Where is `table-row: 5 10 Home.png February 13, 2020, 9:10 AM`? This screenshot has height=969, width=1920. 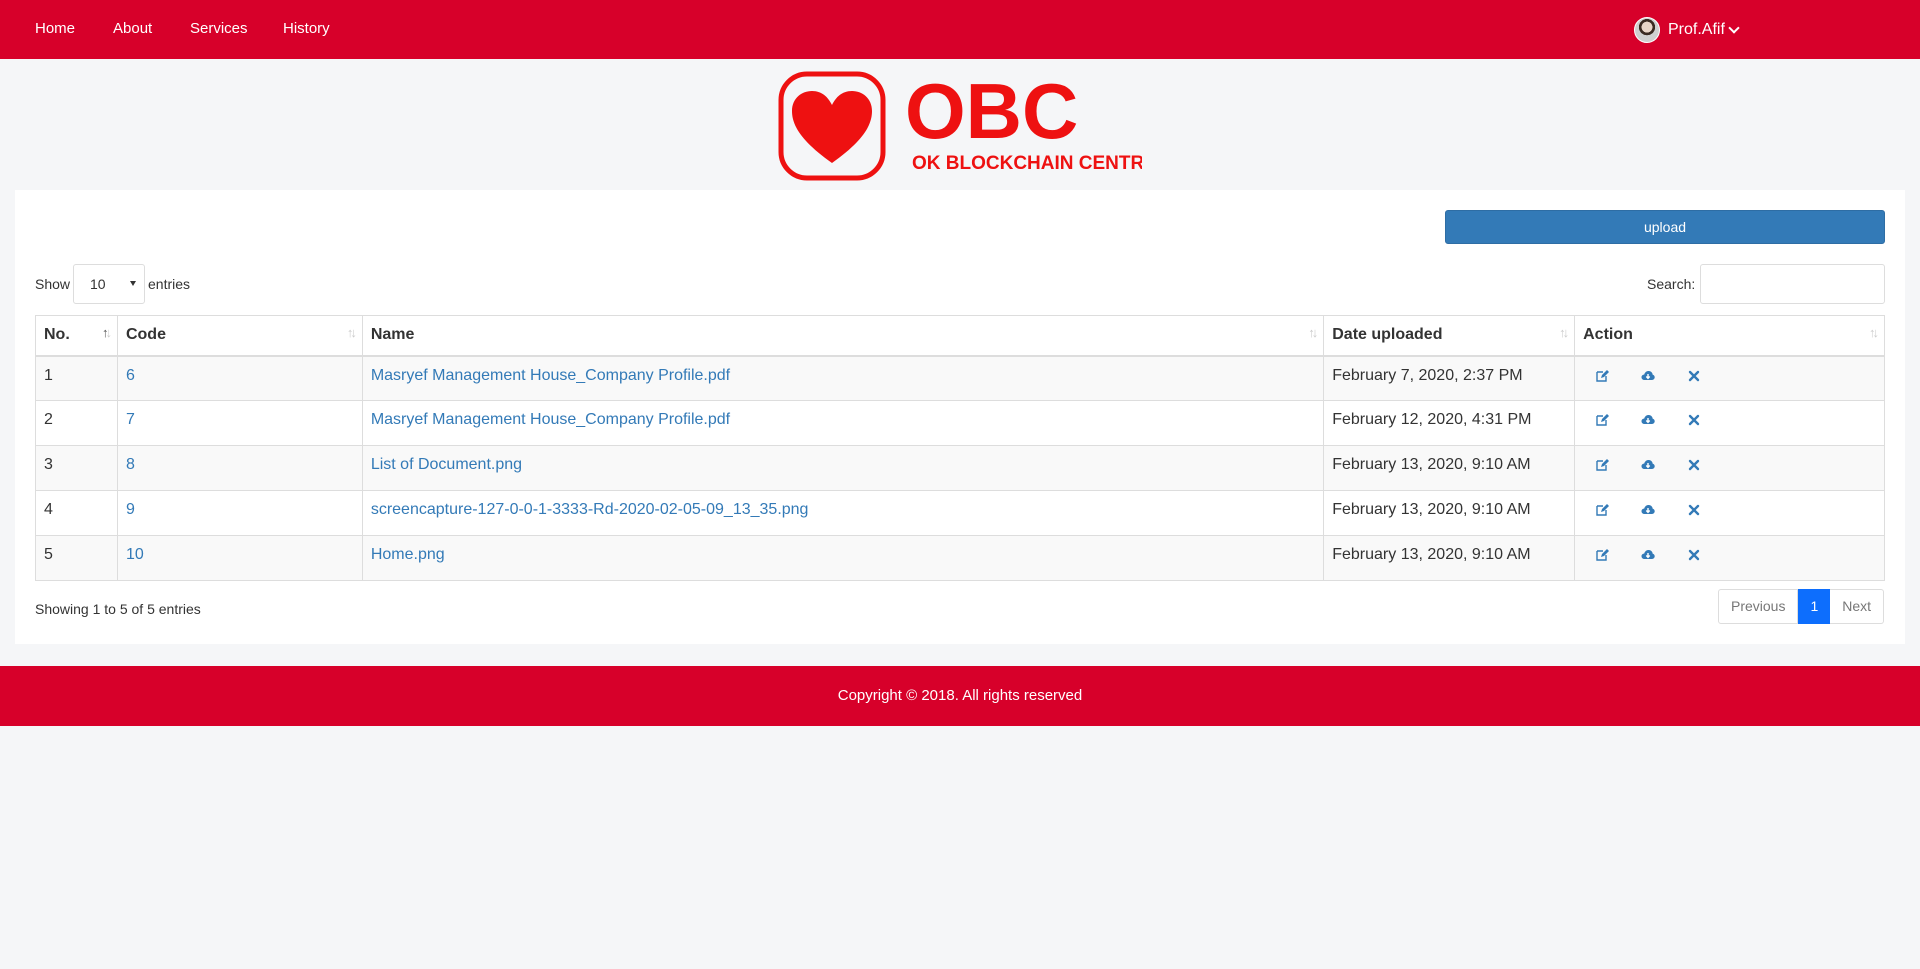 table-row: 5 10 Home.png February 13, 2020, 9:10 AM is located at coordinates (960, 558).